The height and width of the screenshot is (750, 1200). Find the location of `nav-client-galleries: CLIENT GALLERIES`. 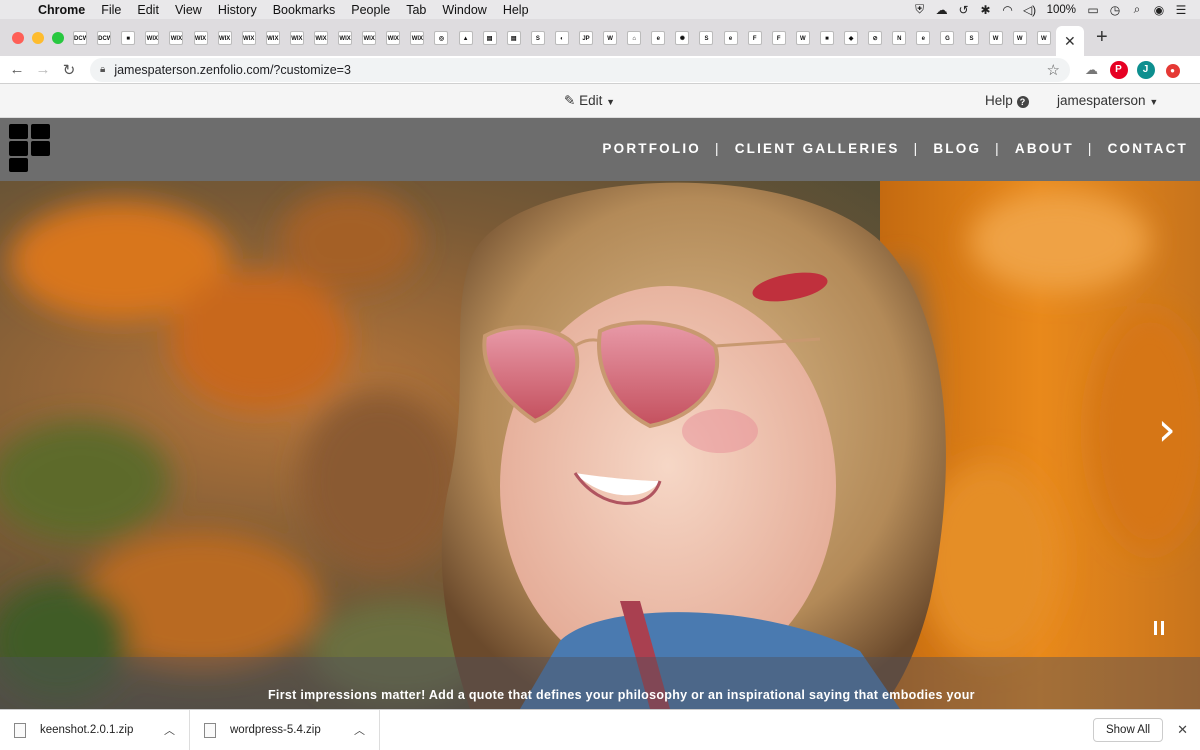

nav-client-galleries: CLIENT GALLERIES is located at coordinates (817, 148).